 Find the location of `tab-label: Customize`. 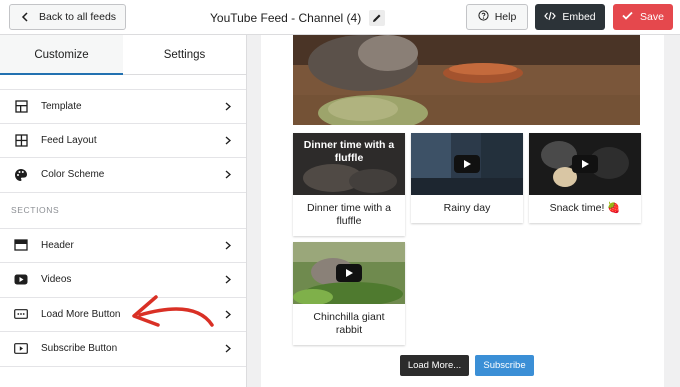

tab-label: Customize is located at coordinates (61, 54).